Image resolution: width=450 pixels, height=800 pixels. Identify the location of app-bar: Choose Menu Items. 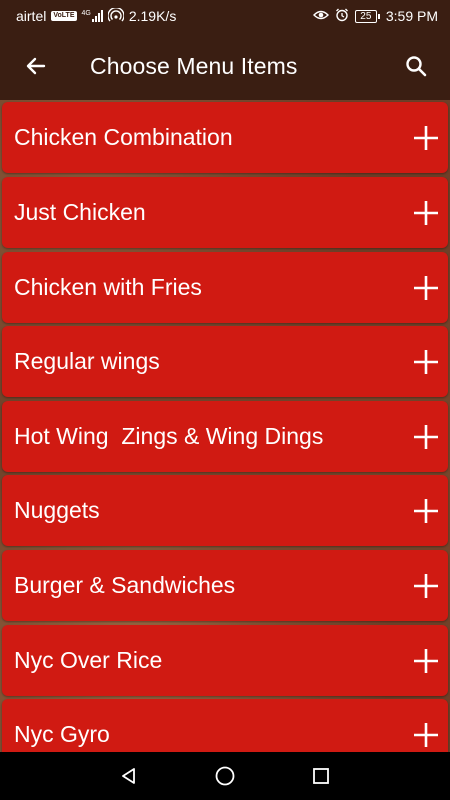
(225, 66).